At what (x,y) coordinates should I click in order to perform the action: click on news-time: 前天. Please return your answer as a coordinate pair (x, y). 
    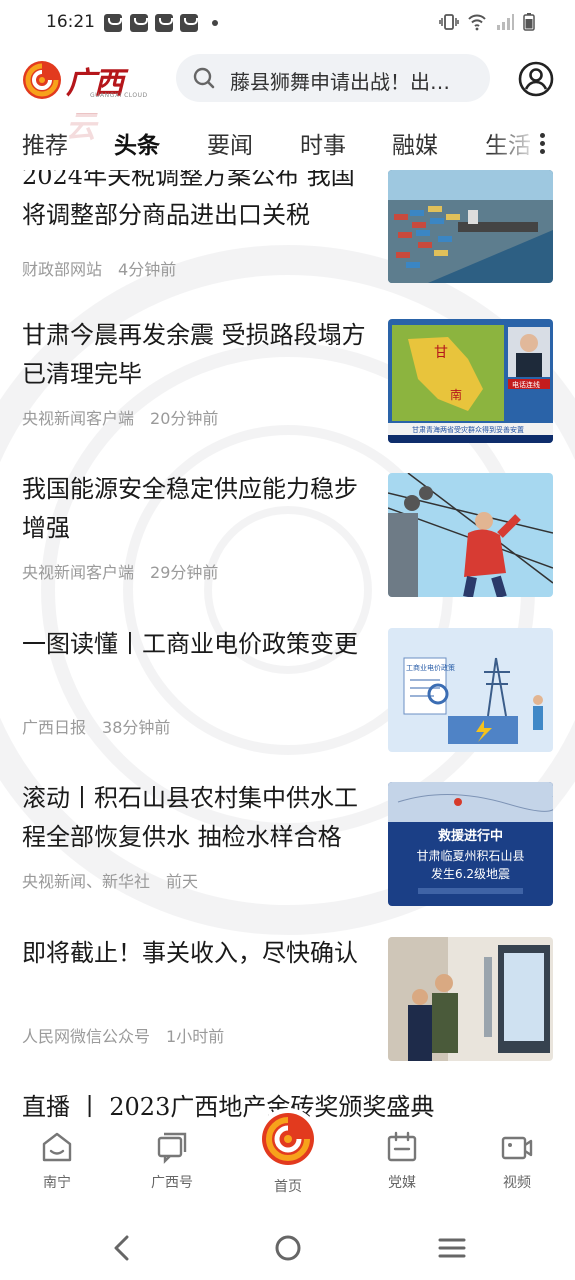
    Looking at the image, I should click on (182, 881).